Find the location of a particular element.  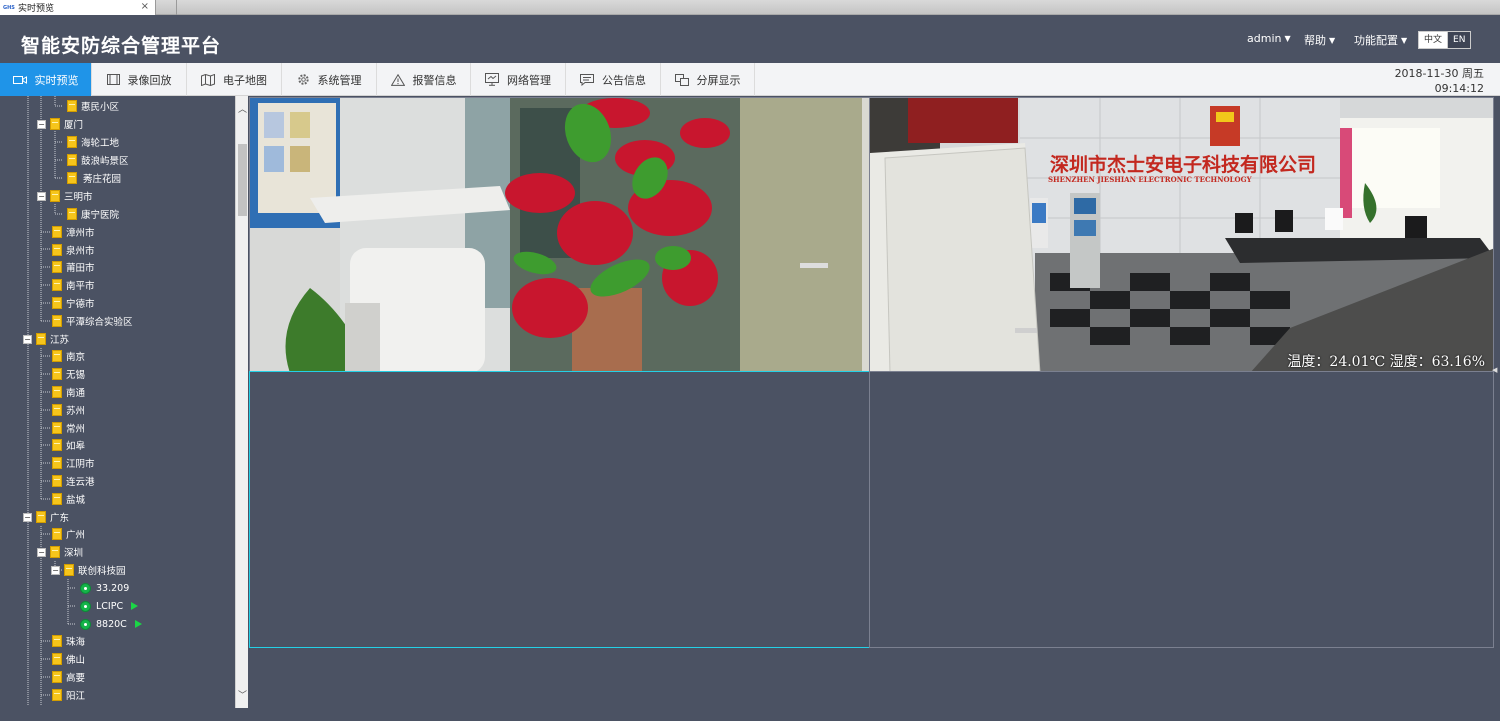

tree-node: 莆田市 is located at coordinates (73, 267).